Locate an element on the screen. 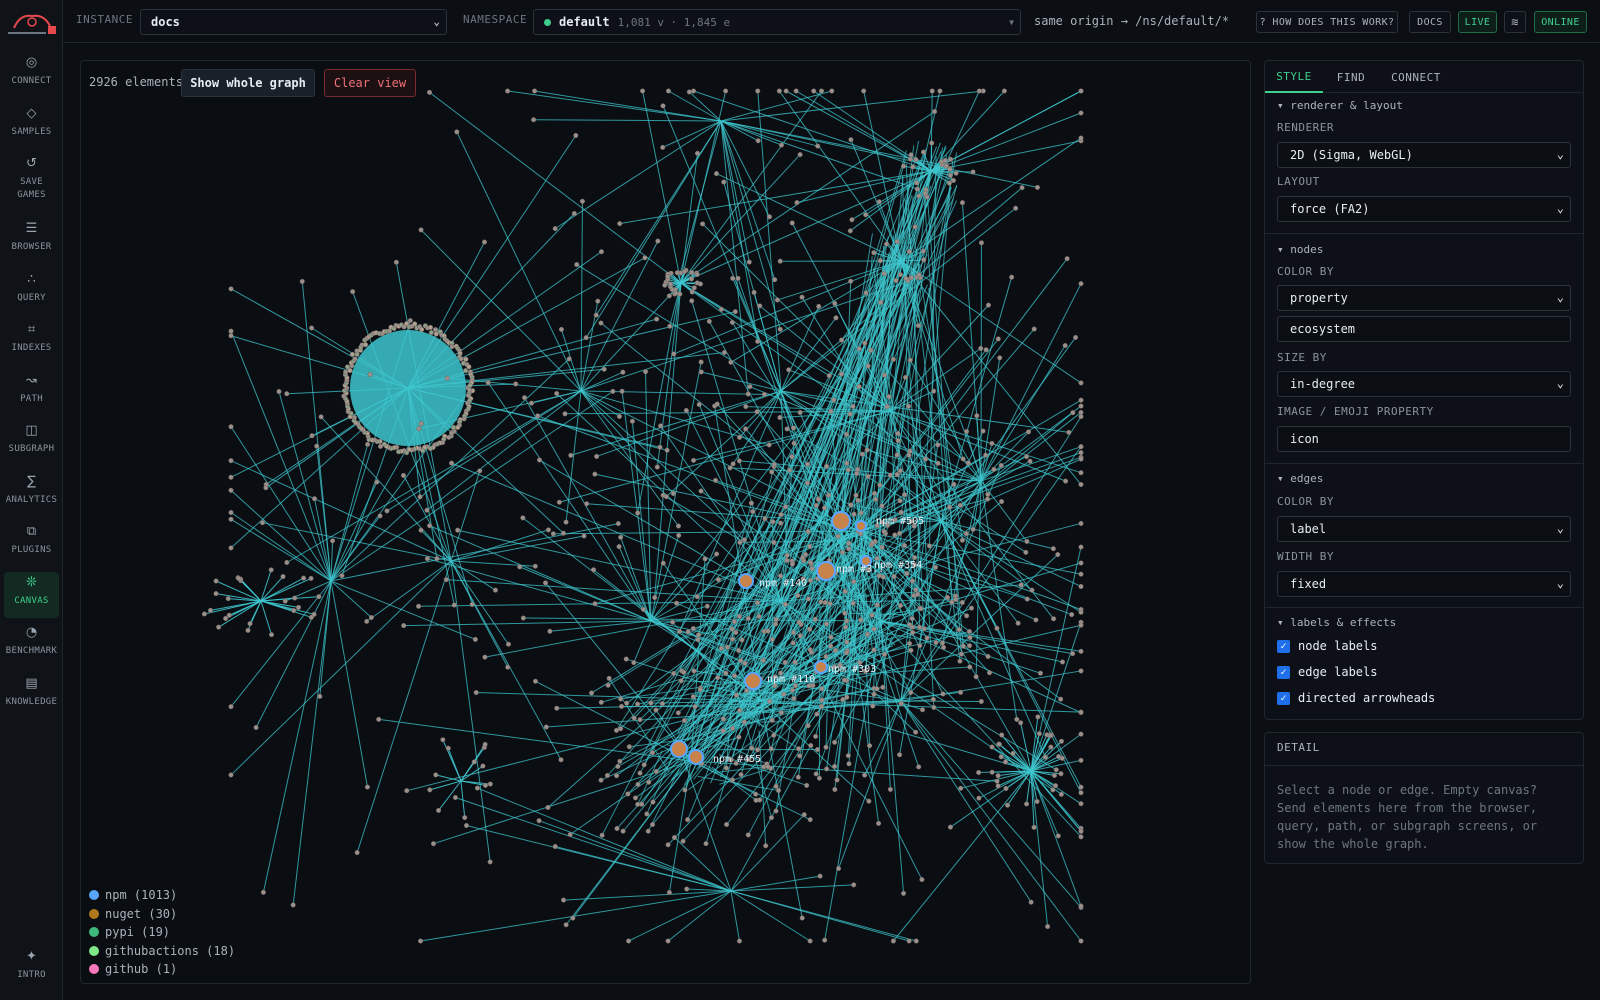  nav-item-plugins: ⧉ PLUGINS is located at coordinates (31, 544).